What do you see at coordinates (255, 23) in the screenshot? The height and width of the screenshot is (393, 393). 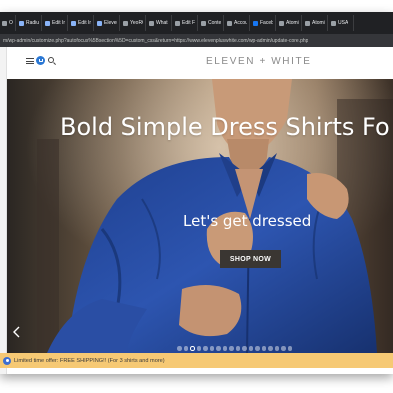 I see `facebook-icon` at bounding box center [255, 23].